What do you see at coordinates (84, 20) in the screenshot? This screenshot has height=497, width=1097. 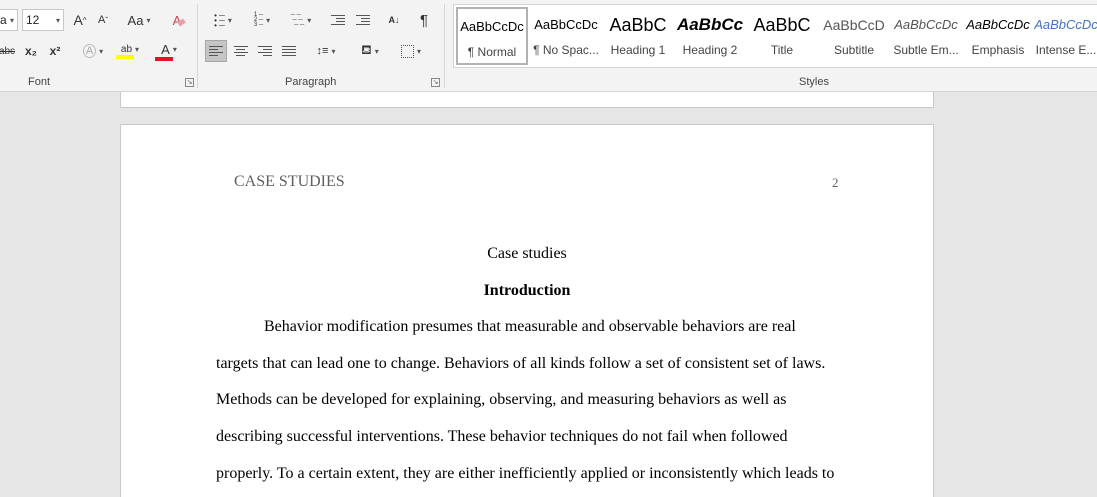 I see `caret-up-icon: ^` at bounding box center [84, 20].